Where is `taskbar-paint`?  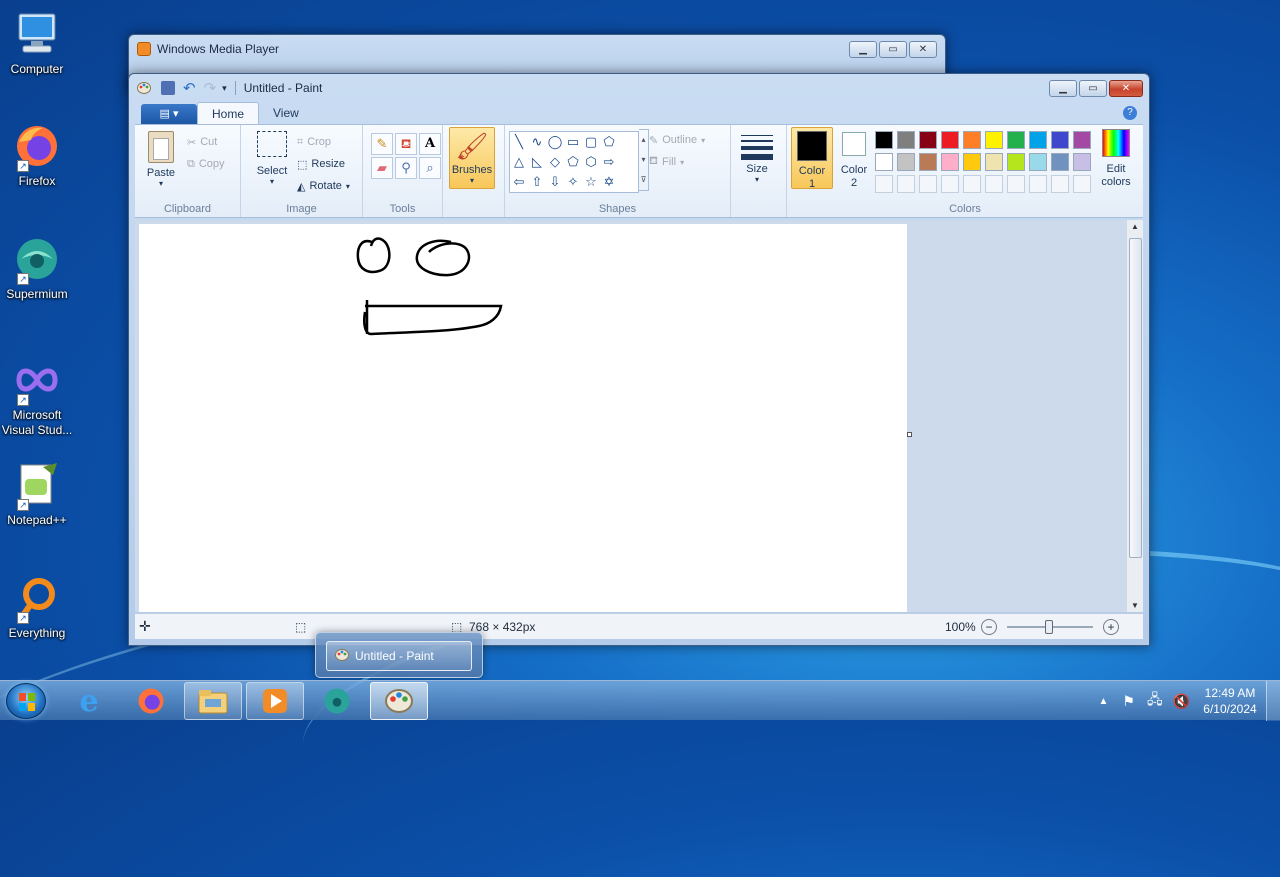
taskbar-paint is located at coordinates (399, 701).